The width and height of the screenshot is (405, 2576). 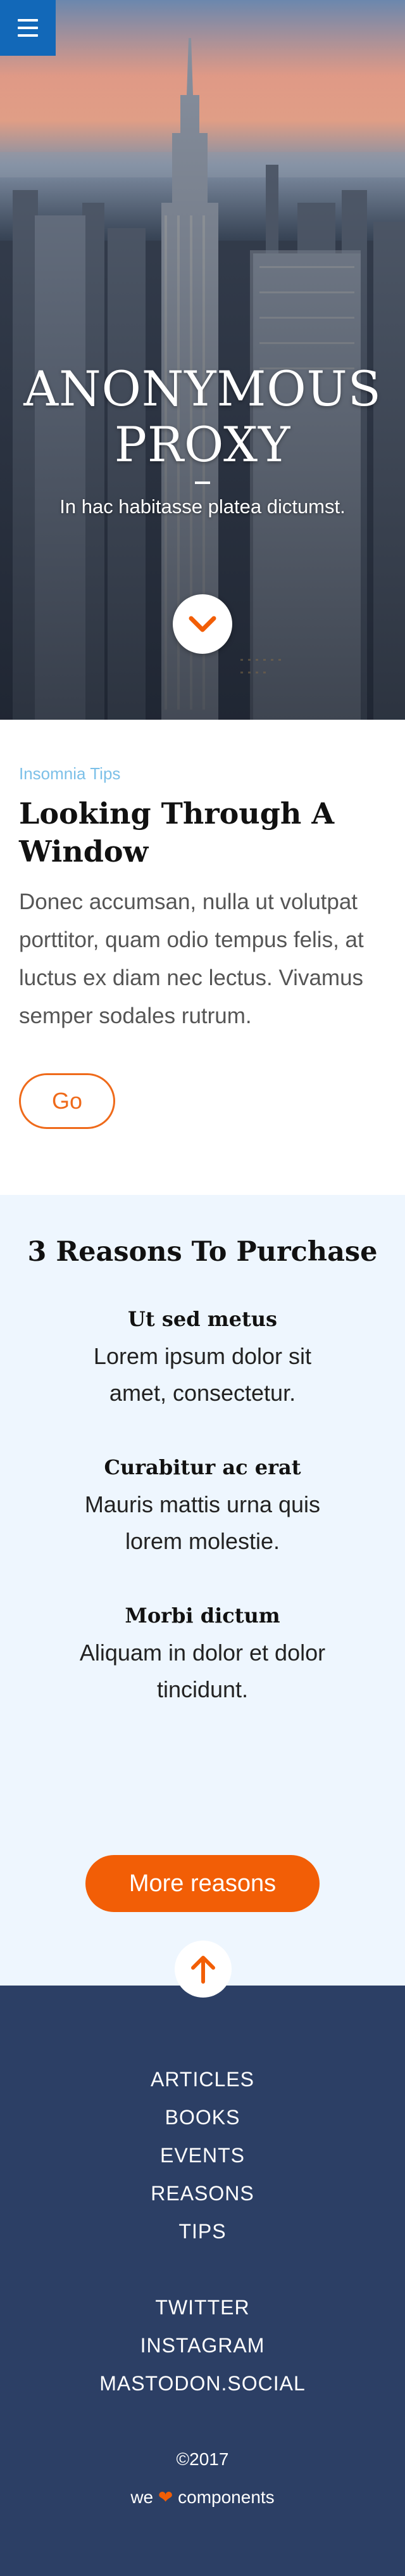 I want to click on social-link-mastodon: MASTODON.SOCIAL, so click(x=202, y=2383).